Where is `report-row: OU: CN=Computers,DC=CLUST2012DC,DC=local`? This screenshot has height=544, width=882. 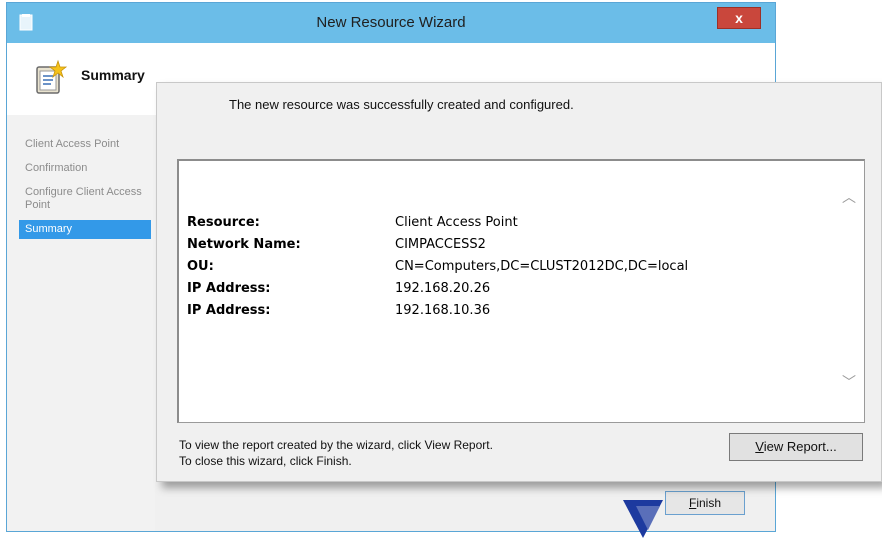 report-row: OU: CN=Computers,DC=CLUST2012DC,DC=local is located at coordinates (507, 270).